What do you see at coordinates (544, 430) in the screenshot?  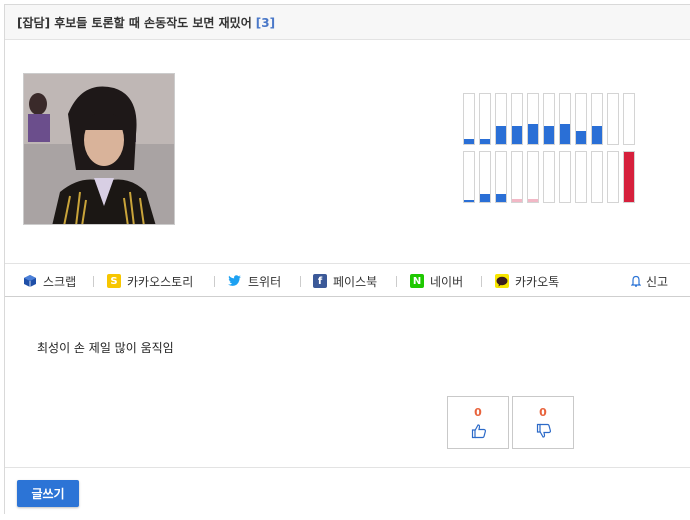 I see `thumbs-down-icon` at bounding box center [544, 430].